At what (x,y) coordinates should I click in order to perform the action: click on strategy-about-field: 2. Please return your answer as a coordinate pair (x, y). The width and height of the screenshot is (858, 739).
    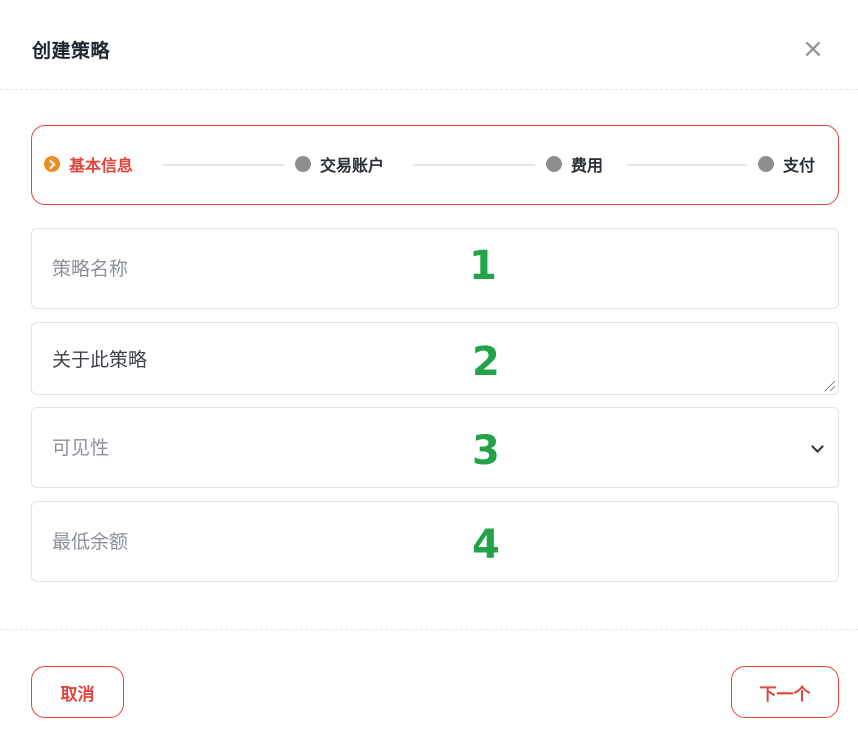
    Looking at the image, I should click on (435, 358).